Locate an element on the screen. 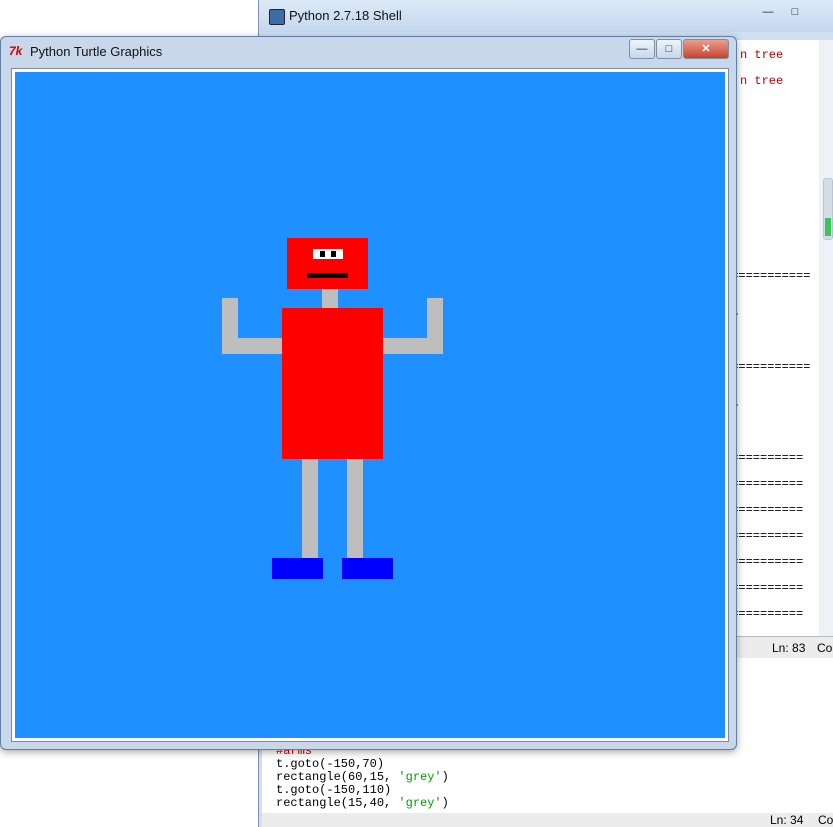 This screenshot has width=833, height=827. shell-title: Python 2.7.18 Shell is located at coordinates (345, 15).